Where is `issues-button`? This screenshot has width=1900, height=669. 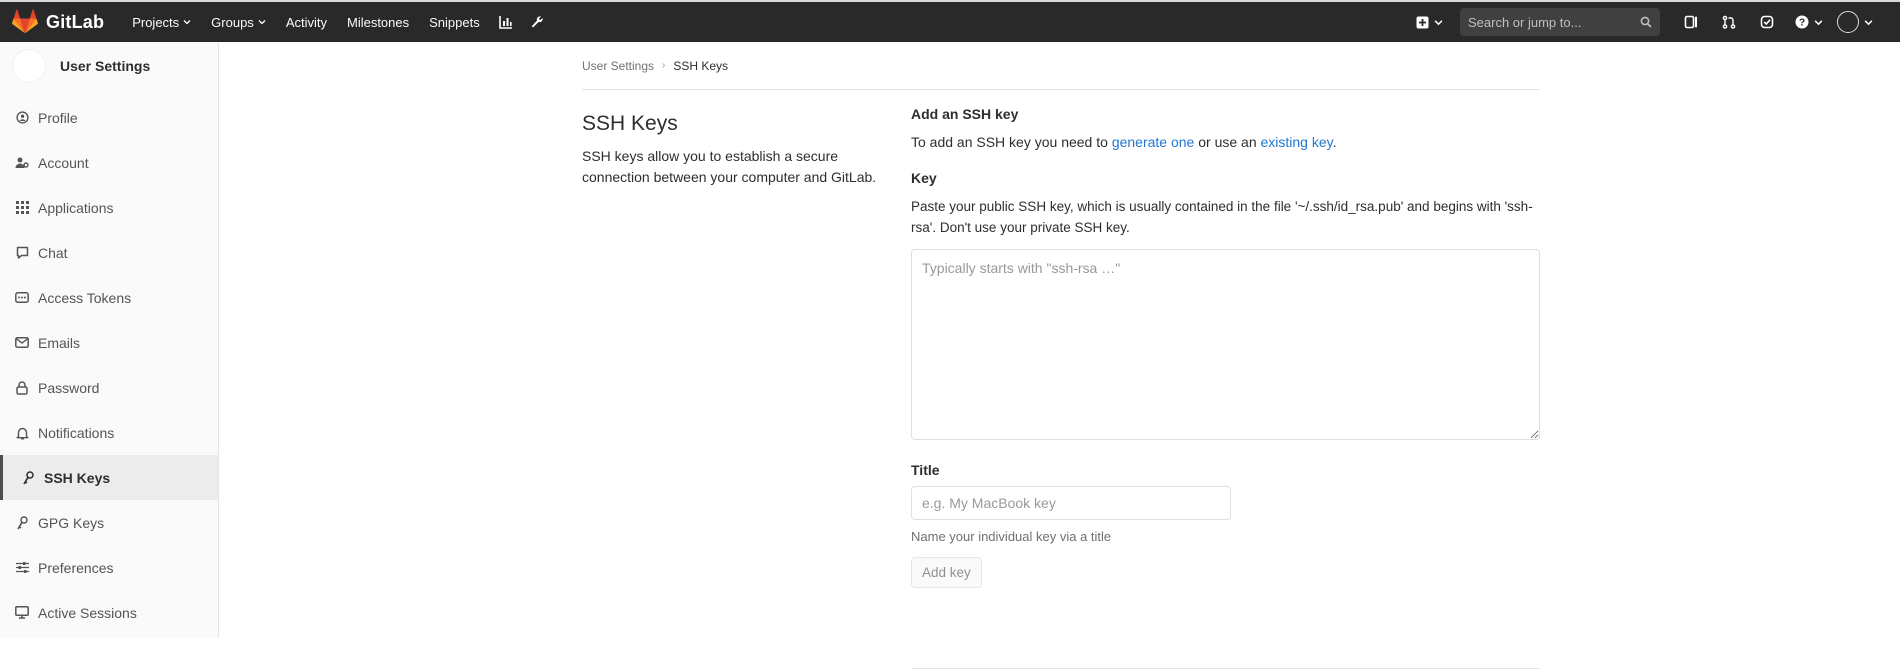 issues-button is located at coordinates (1691, 22).